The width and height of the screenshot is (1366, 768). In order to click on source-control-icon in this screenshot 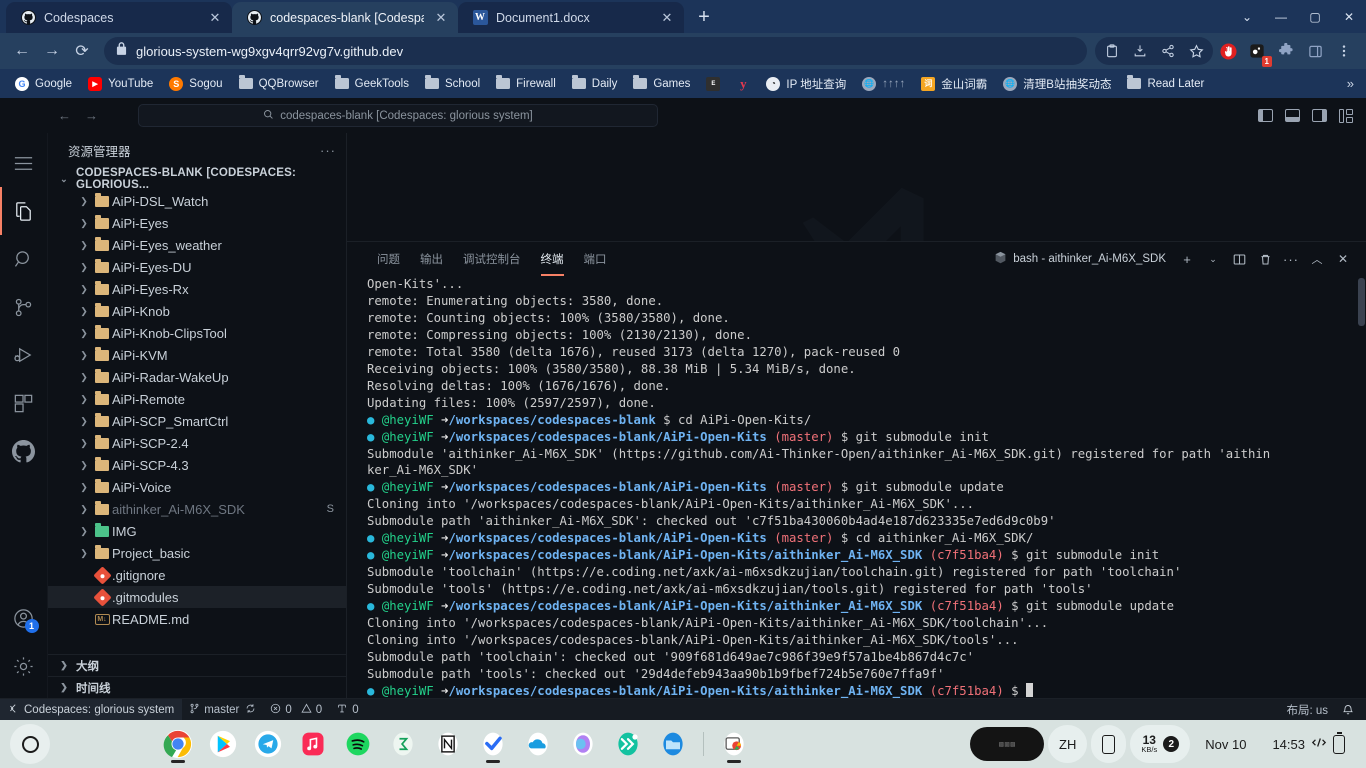, I will do `click(24, 307)`.